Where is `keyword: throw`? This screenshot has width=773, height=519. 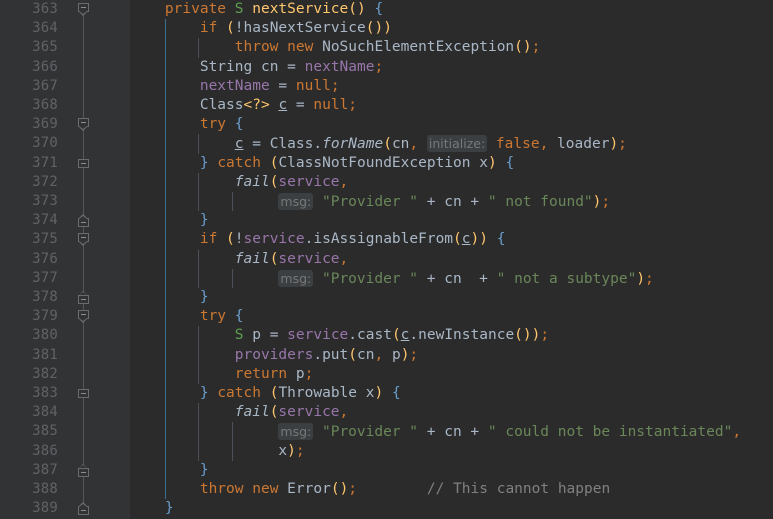 keyword: throw is located at coordinates (256, 47).